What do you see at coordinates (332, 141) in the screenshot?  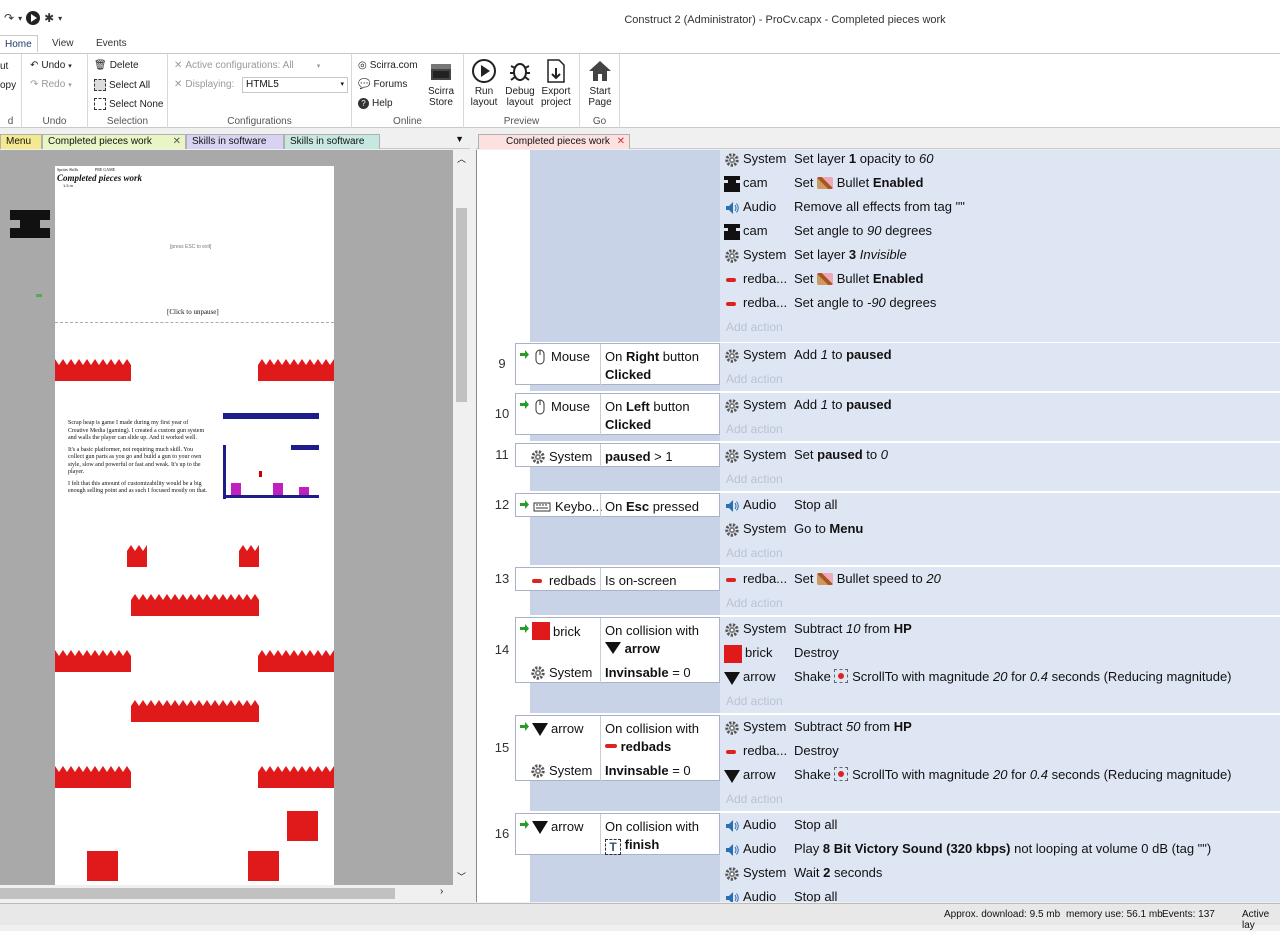 I see `tab-skills-2: Skills in software` at bounding box center [332, 141].